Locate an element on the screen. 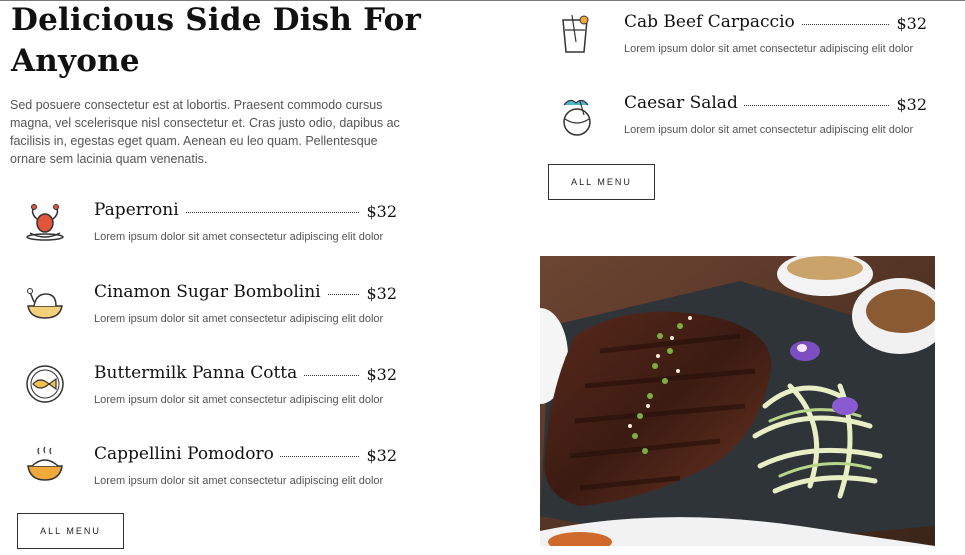 The height and width of the screenshot is (555, 965). page-title: Delicious Side Dish For Anyone is located at coordinates (216, 40).